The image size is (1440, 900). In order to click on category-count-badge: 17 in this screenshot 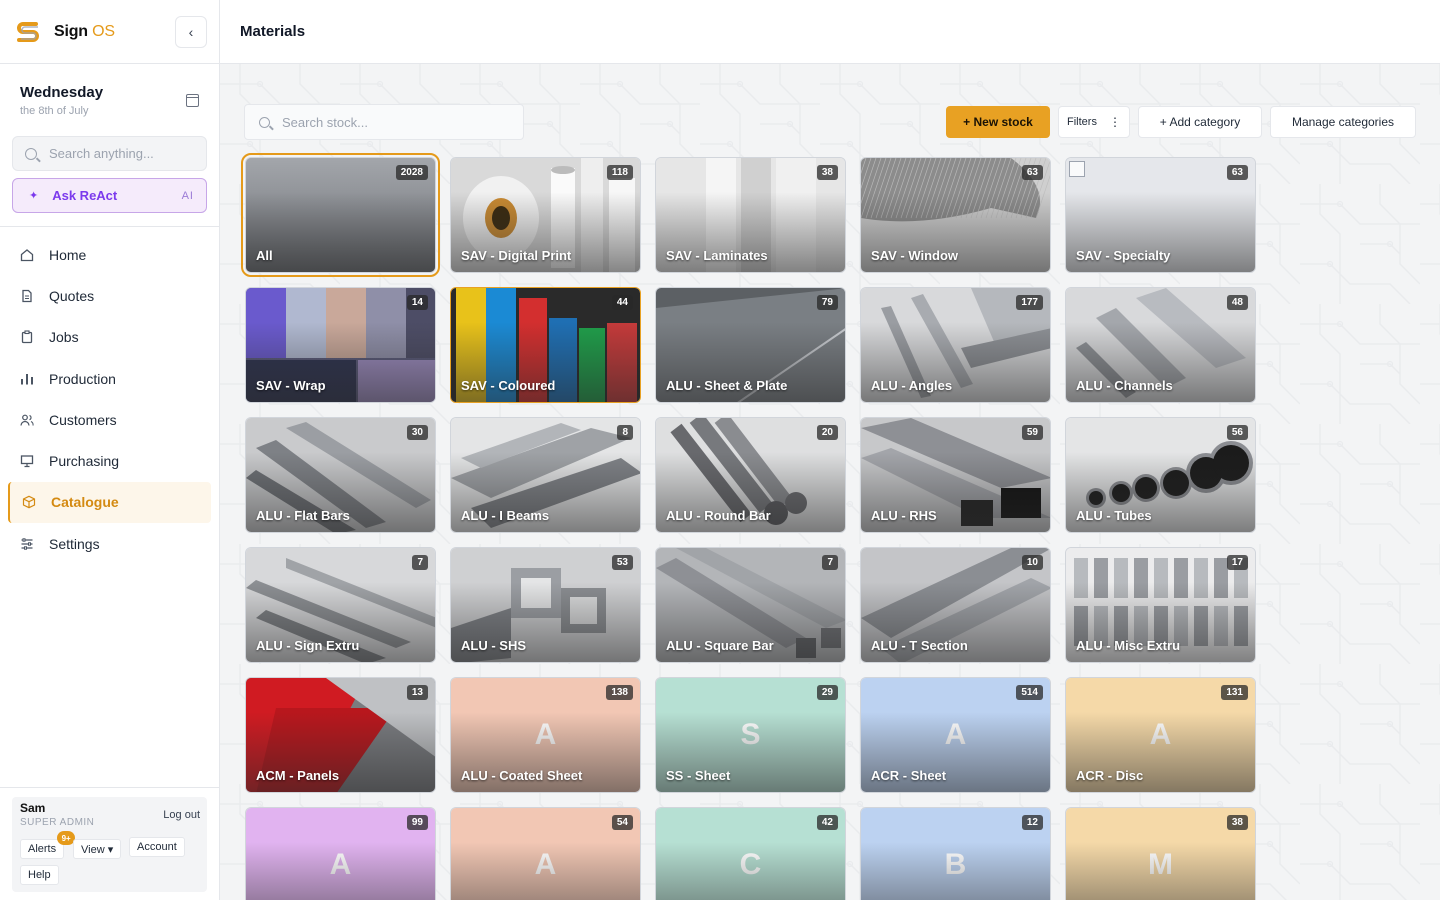, I will do `click(1237, 562)`.